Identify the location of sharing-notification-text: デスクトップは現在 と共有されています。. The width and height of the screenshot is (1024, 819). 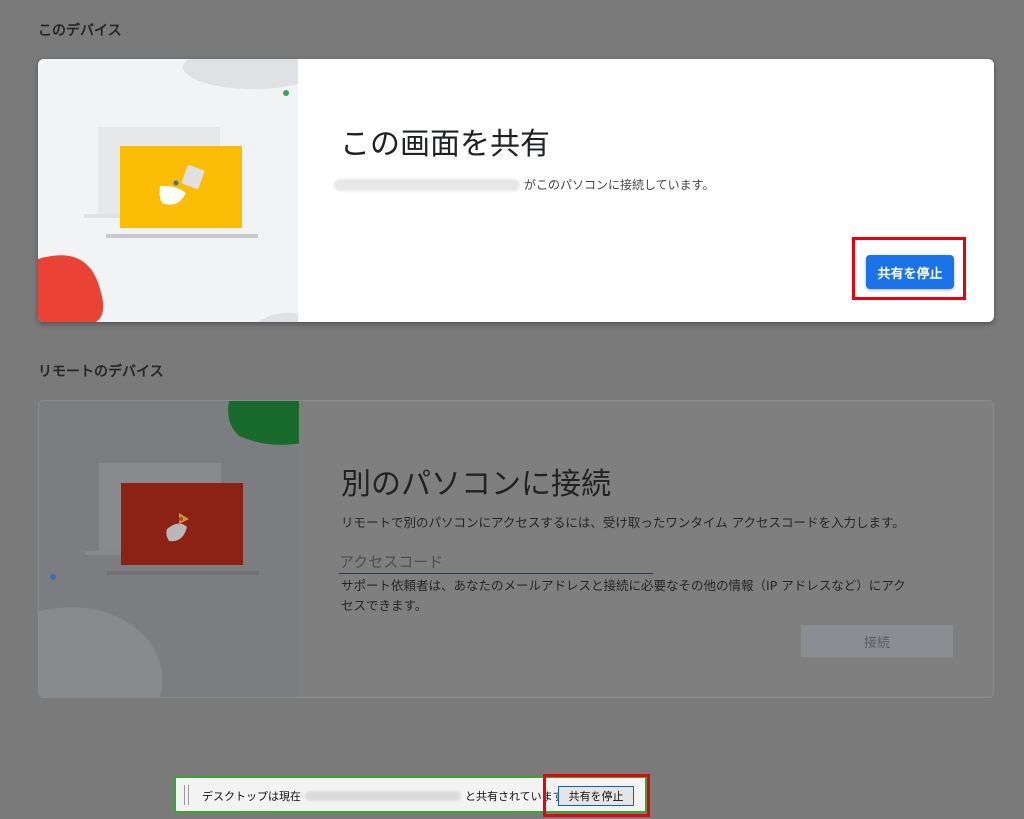
(388, 796).